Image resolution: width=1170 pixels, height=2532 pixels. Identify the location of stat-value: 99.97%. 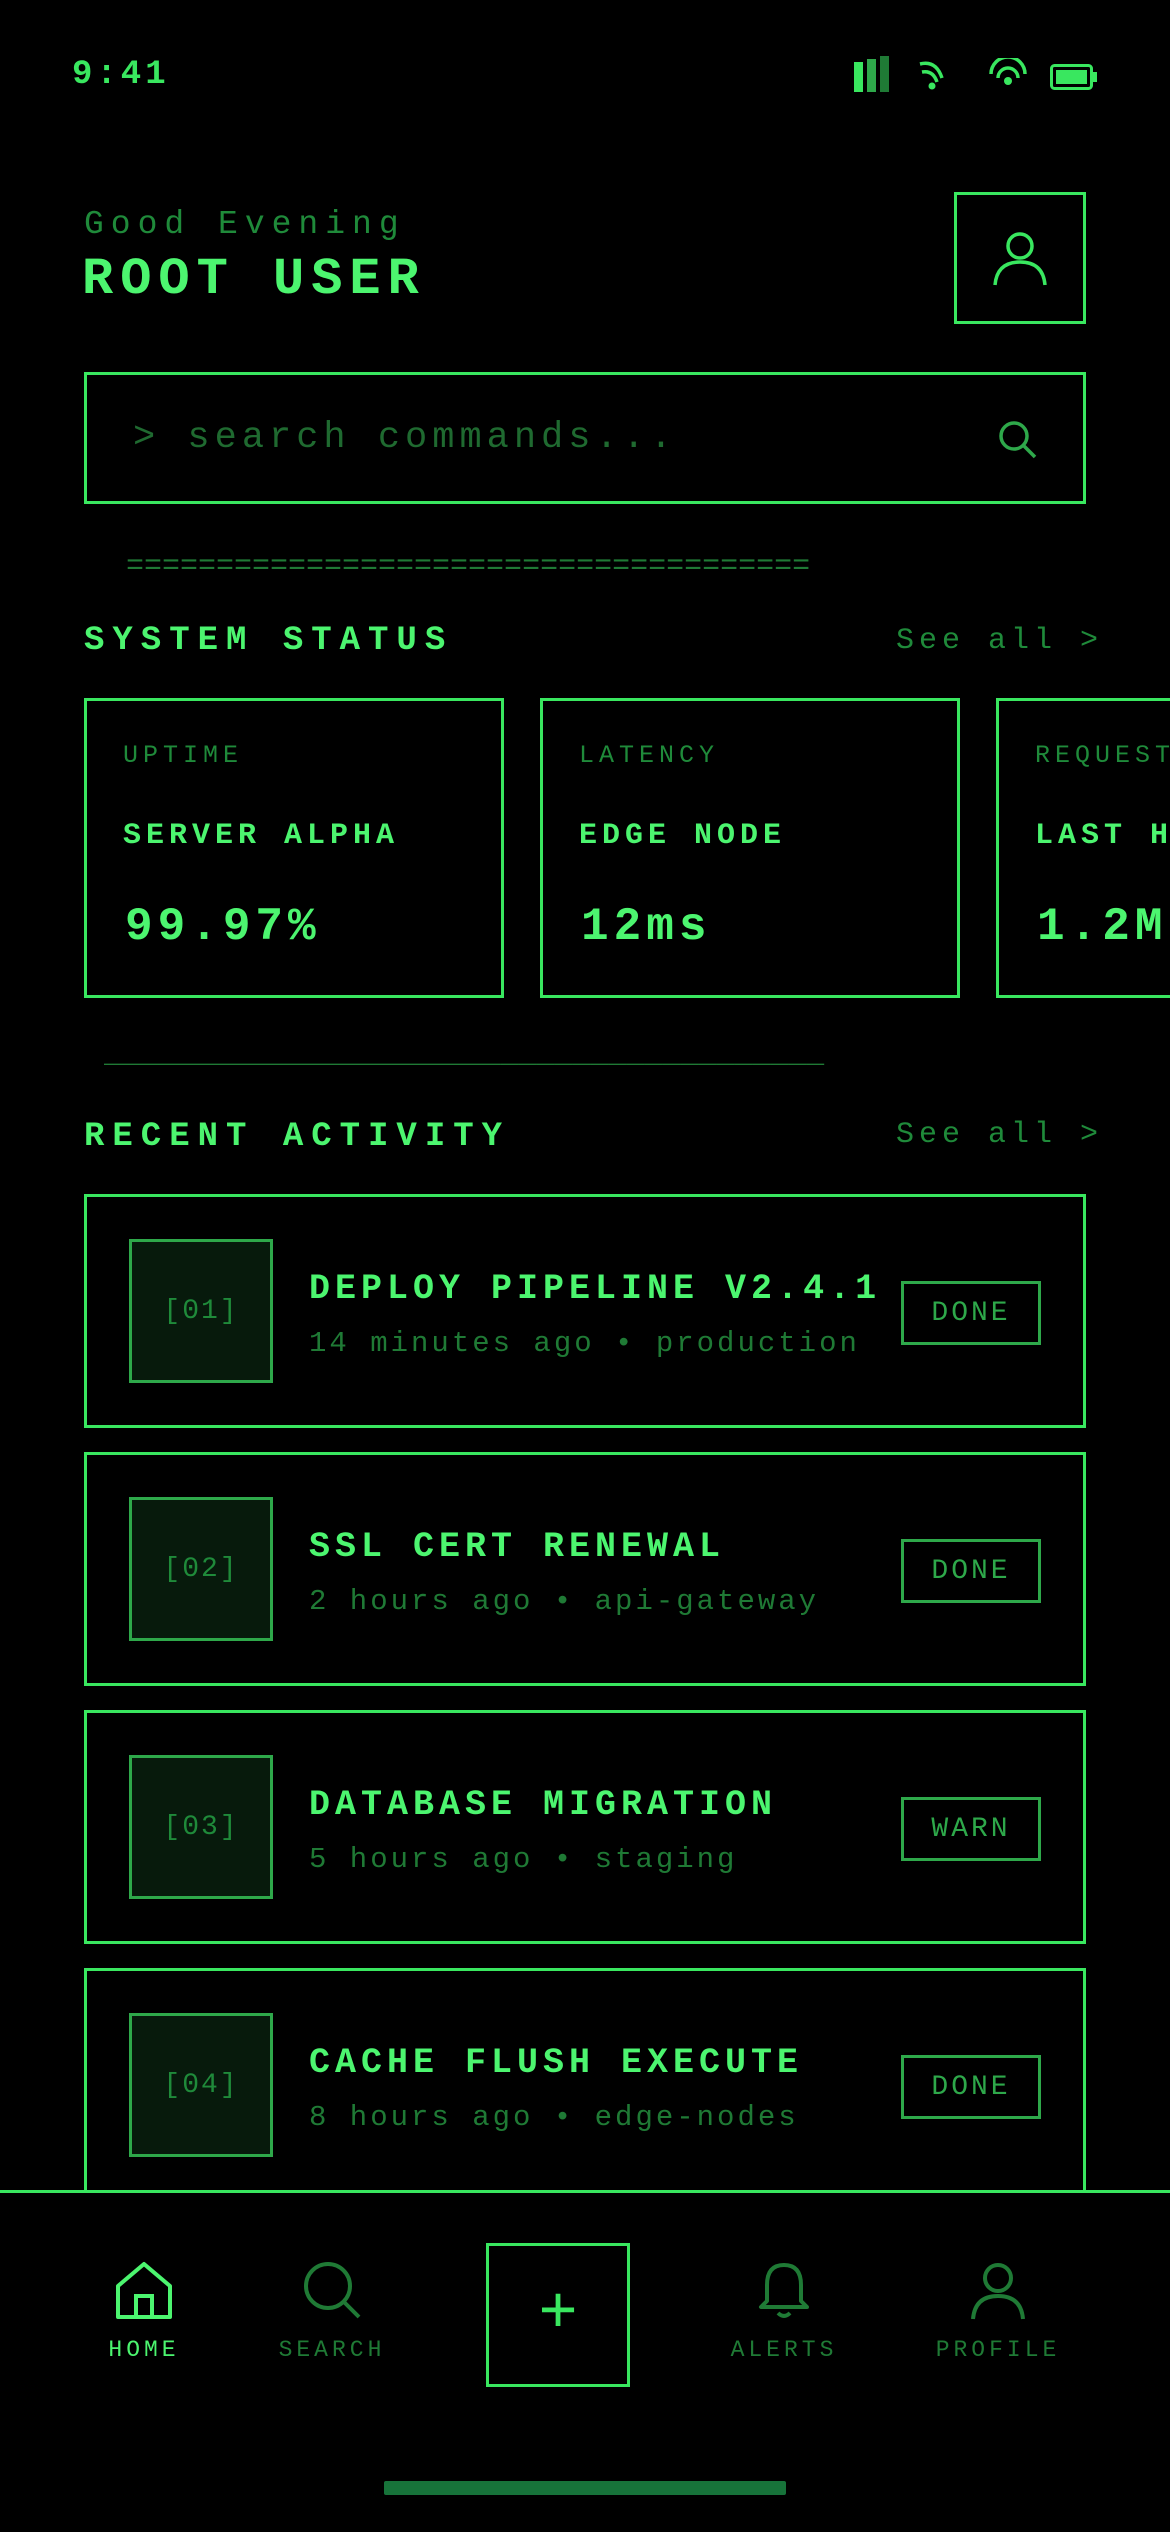
(223, 927).